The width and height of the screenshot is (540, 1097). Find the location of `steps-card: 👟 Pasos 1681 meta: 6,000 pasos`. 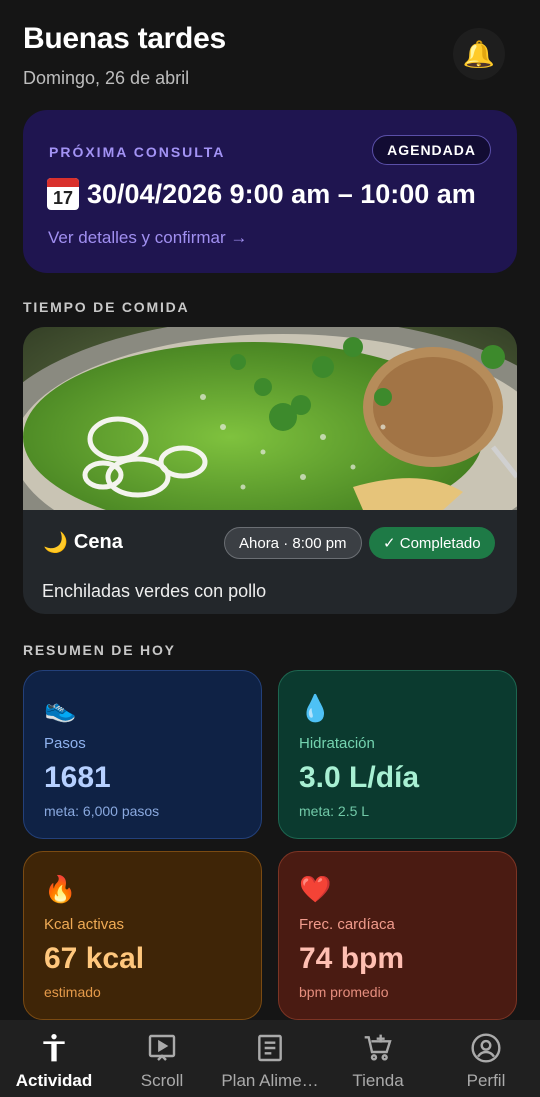

steps-card: 👟 Pasos 1681 meta: 6,000 pasos is located at coordinates (142, 754).